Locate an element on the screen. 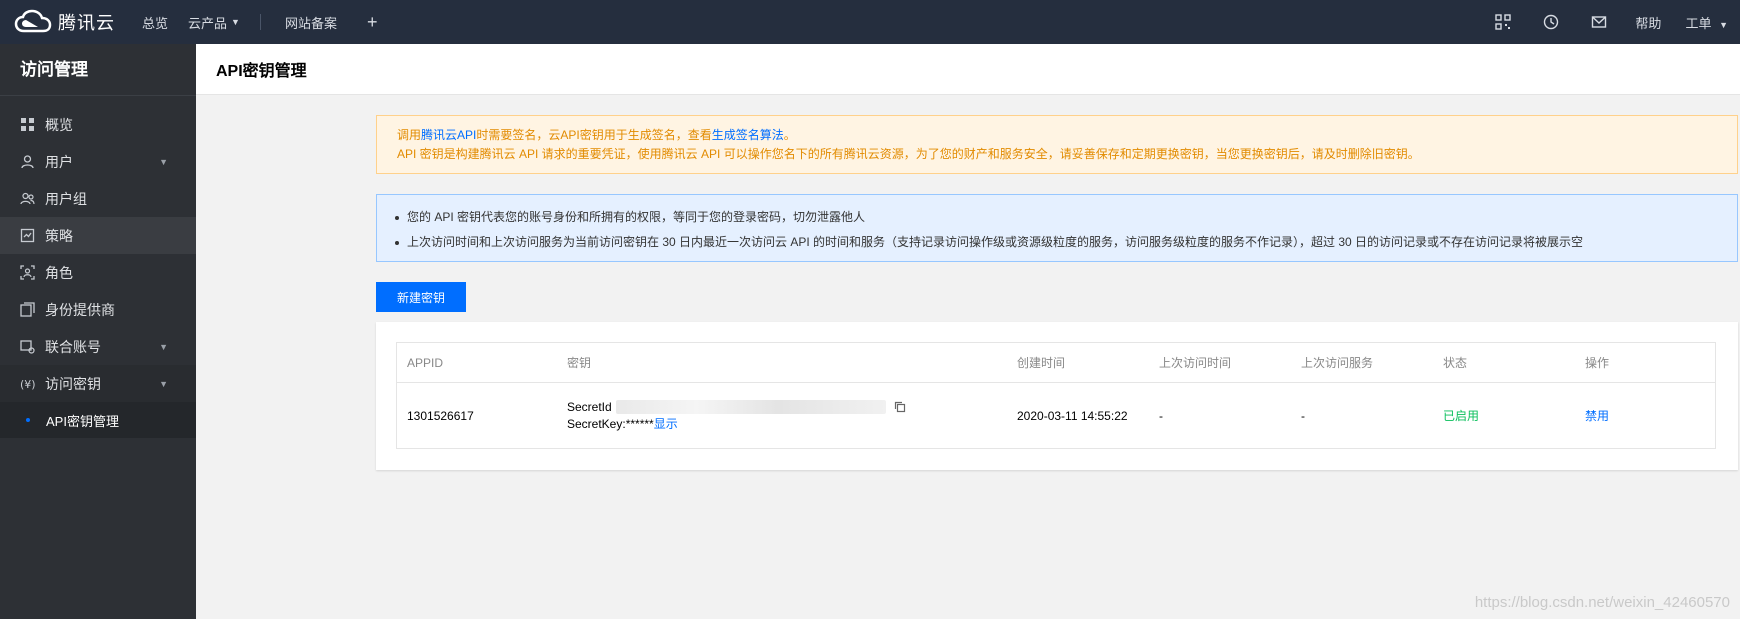  new-key-button: 新建密钥 is located at coordinates (421, 297).